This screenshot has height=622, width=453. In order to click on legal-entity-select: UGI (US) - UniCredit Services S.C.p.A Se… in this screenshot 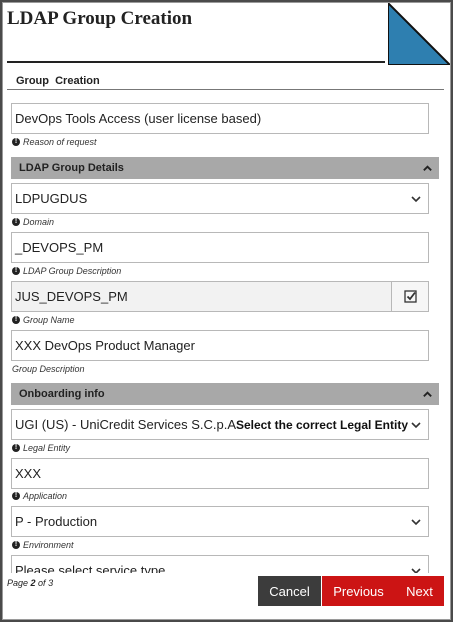, I will do `click(220, 424)`.